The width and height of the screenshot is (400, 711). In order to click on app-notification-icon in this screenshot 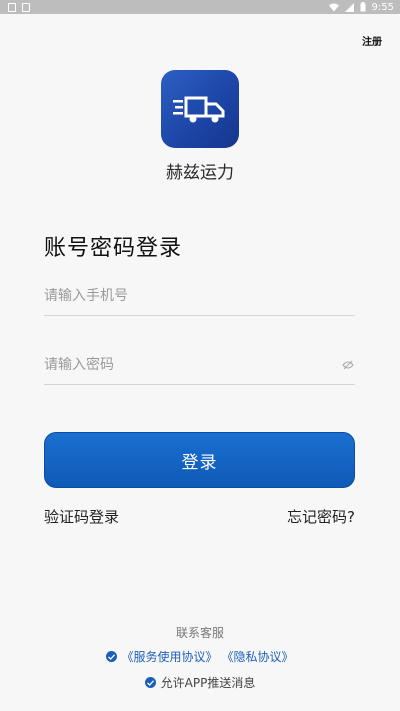, I will do `click(26, 7)`.